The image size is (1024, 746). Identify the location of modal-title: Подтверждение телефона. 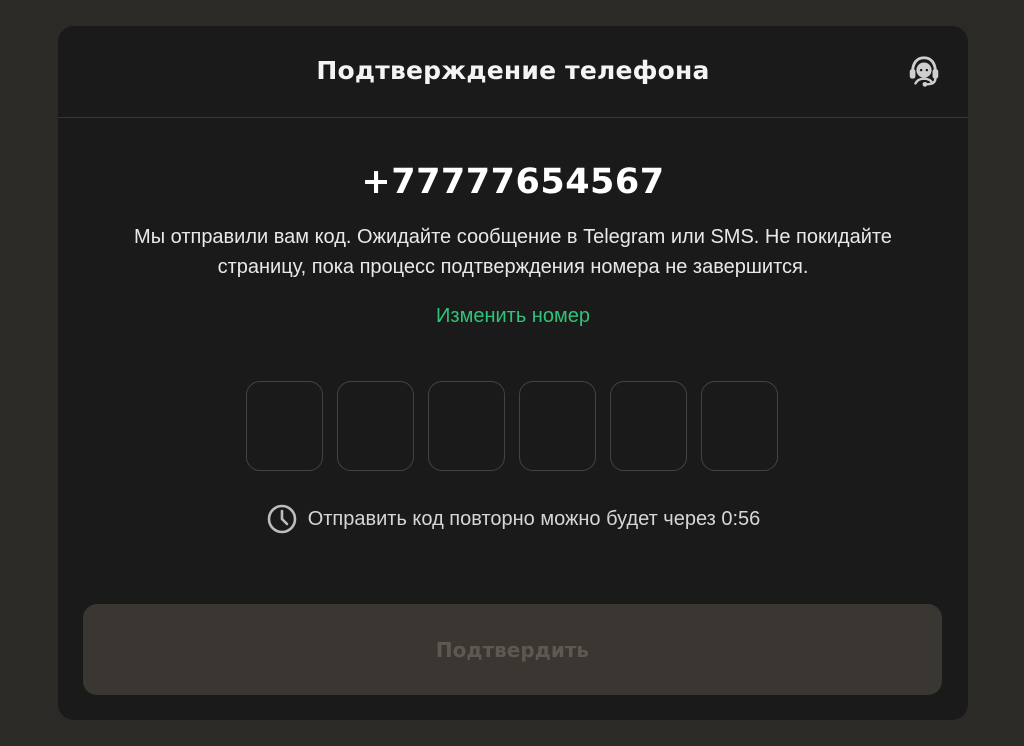
(513, 70).